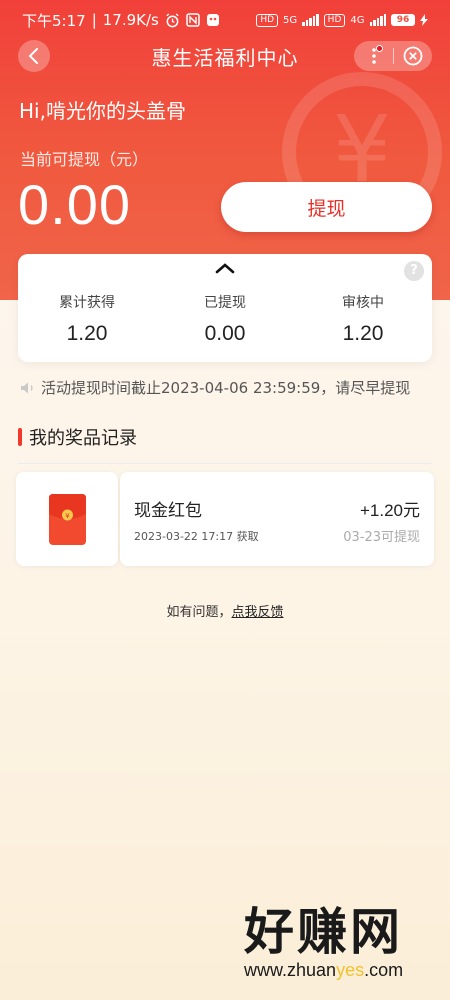 This screenshot has width=450, height=1000. I want to click on deadline-notice: 活动提现时间截止2023-04-06 23:59:59，请尽早提现, so click(215, 387).